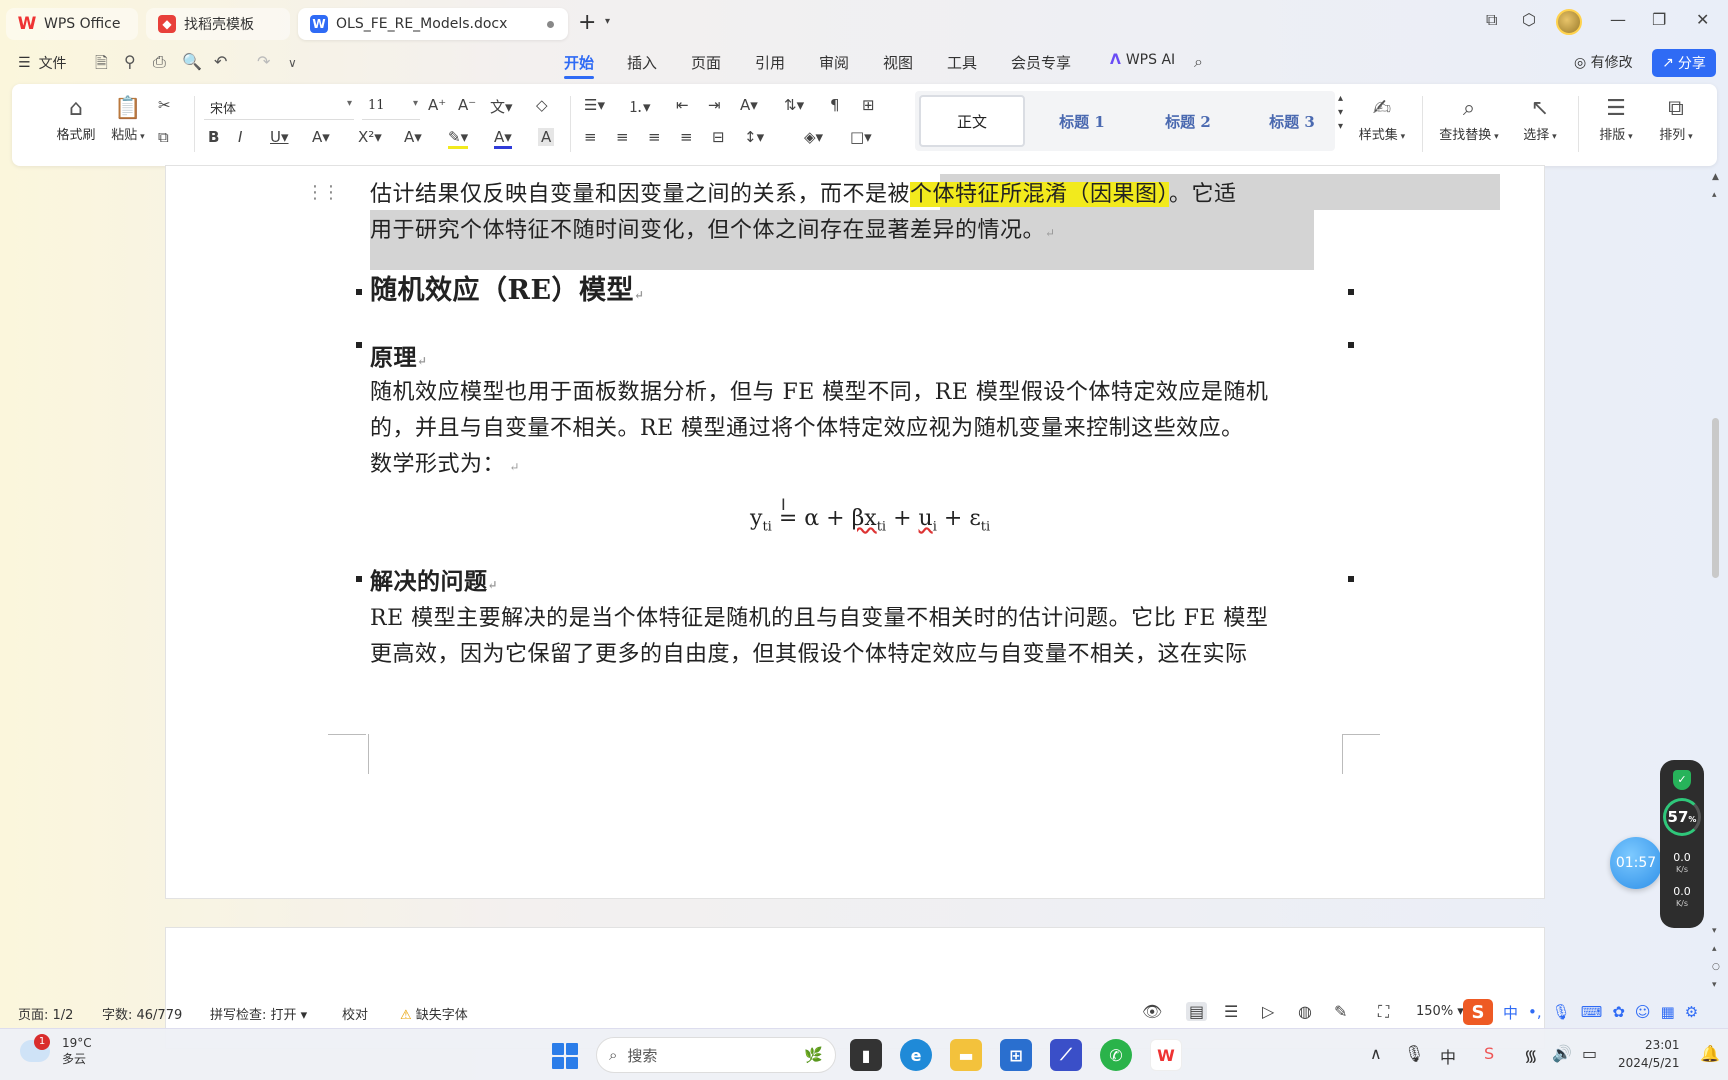 This screenshot has height=1080, width=1728. What do you see at coordinates (163, 137) in the screenshot?
I see `copy-icon: ⧉` at bounding box center [163, 137].